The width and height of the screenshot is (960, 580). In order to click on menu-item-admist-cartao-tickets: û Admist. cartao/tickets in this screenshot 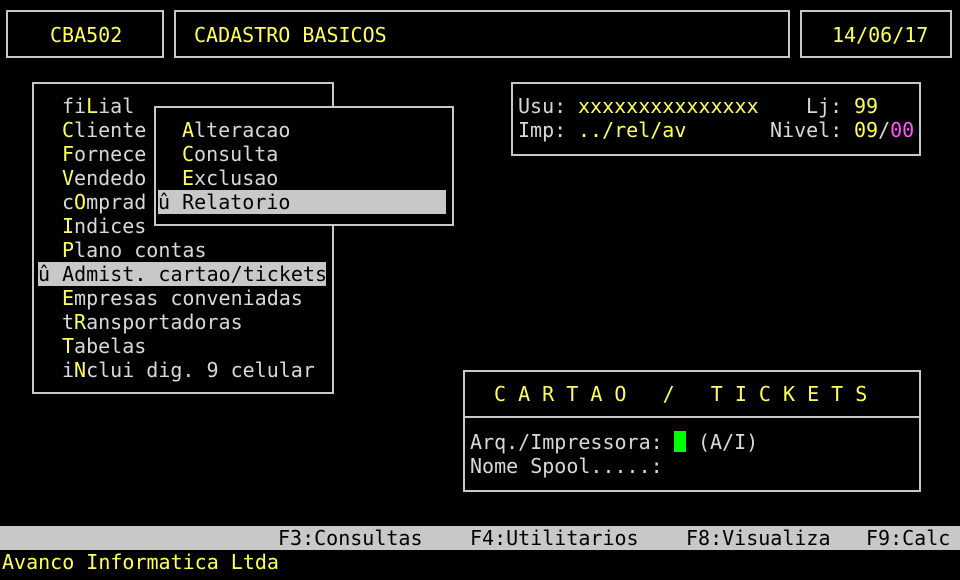, I will do `click(182, 274)`.